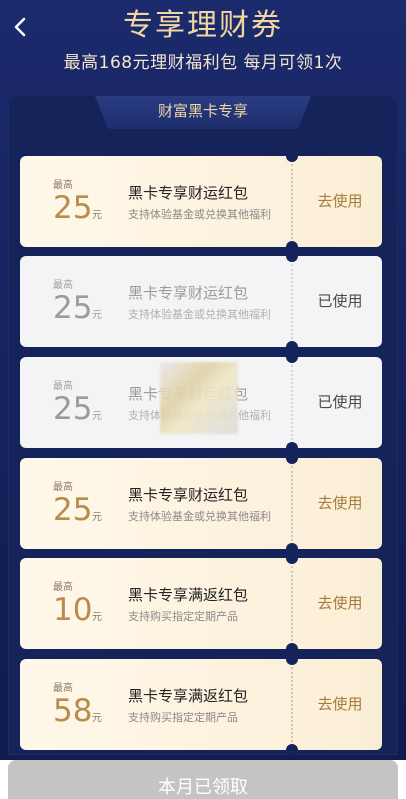  Describe the element at coordinates (73, 610) in the screenshot. I see `coupon-amount: 10` at that location.